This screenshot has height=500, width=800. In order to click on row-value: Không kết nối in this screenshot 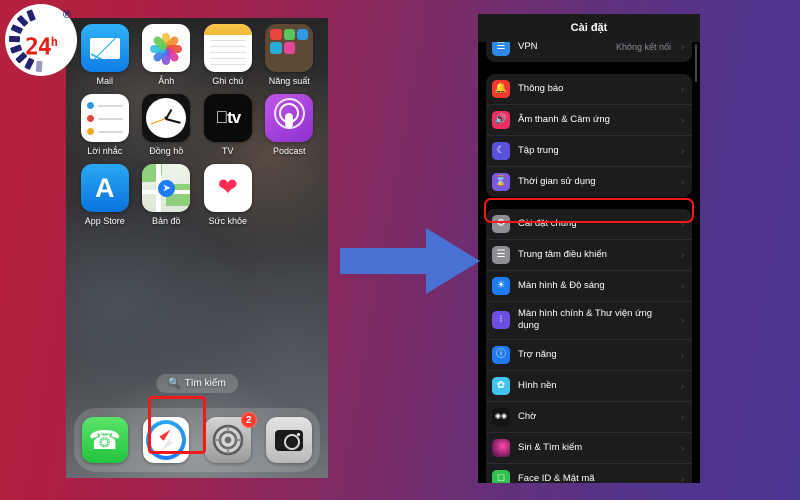, I will do `click(643, 47)`.